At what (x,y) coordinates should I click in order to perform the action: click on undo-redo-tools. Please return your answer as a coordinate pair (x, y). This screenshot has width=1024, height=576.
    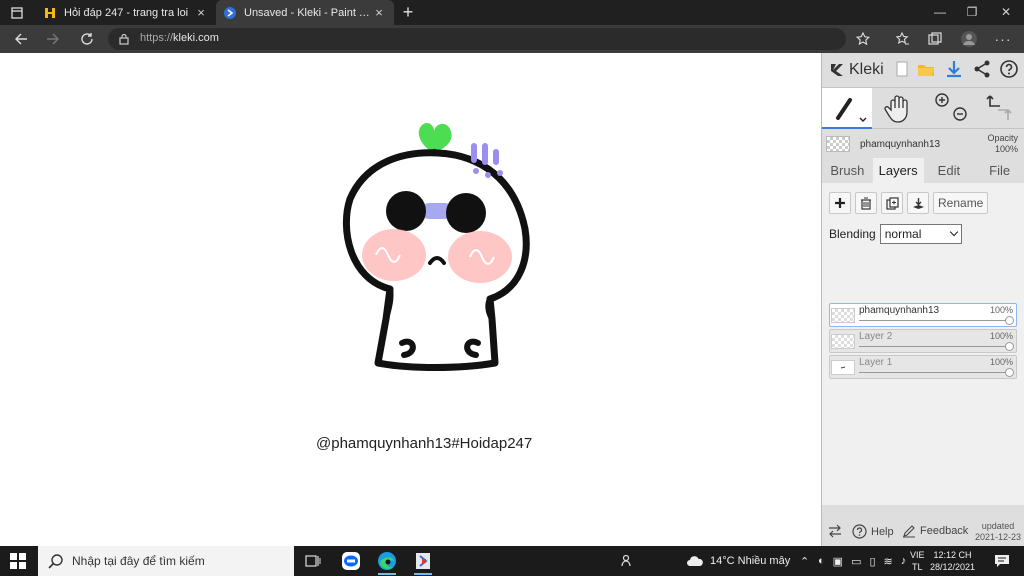
    Looking at the image, I should click on (999, 108).